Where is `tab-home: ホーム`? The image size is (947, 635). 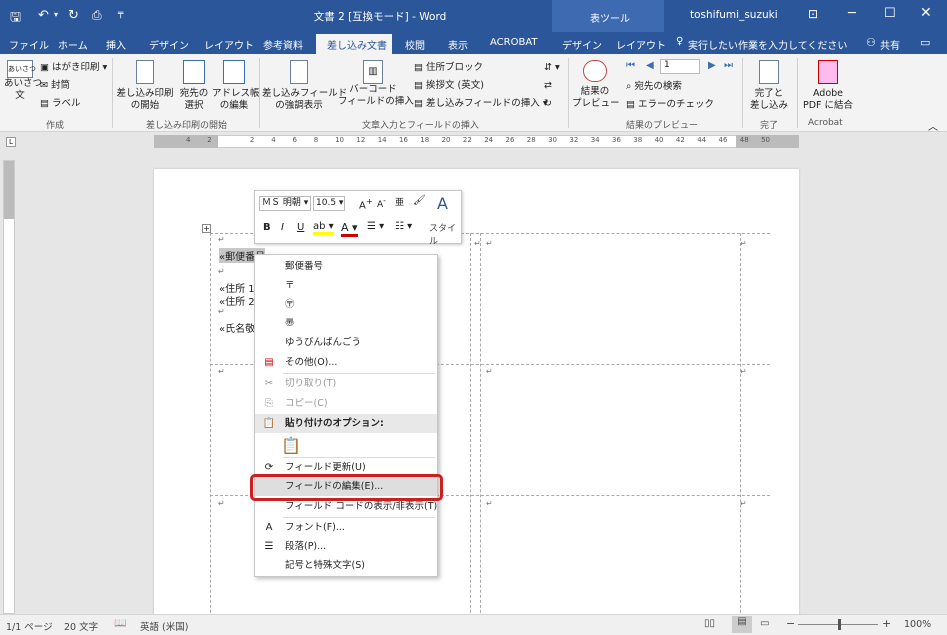
tab-home: ホーム is located at coordinates (73, 44).